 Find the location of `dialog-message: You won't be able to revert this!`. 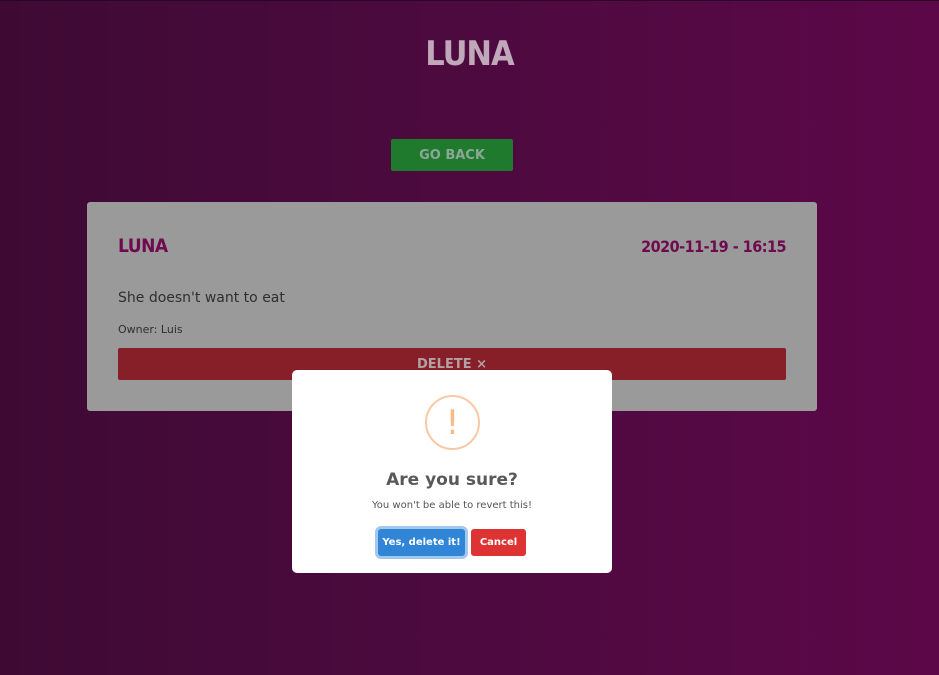

dialog-message: You won't be able to revert this! is located at coordinates (452, 505).